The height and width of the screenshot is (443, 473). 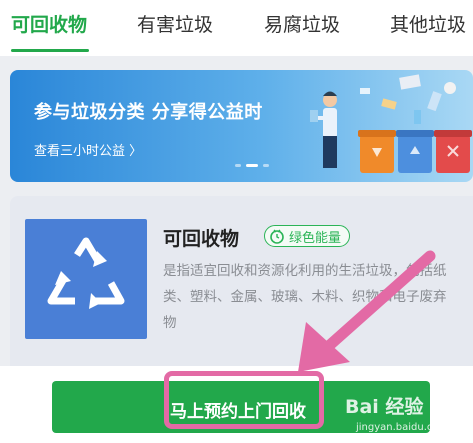 What do you see at coordinates (175, 23) in the screenshot?
I see `tab-hazardous: 有害垃圾` at bounding box center [175, 23].